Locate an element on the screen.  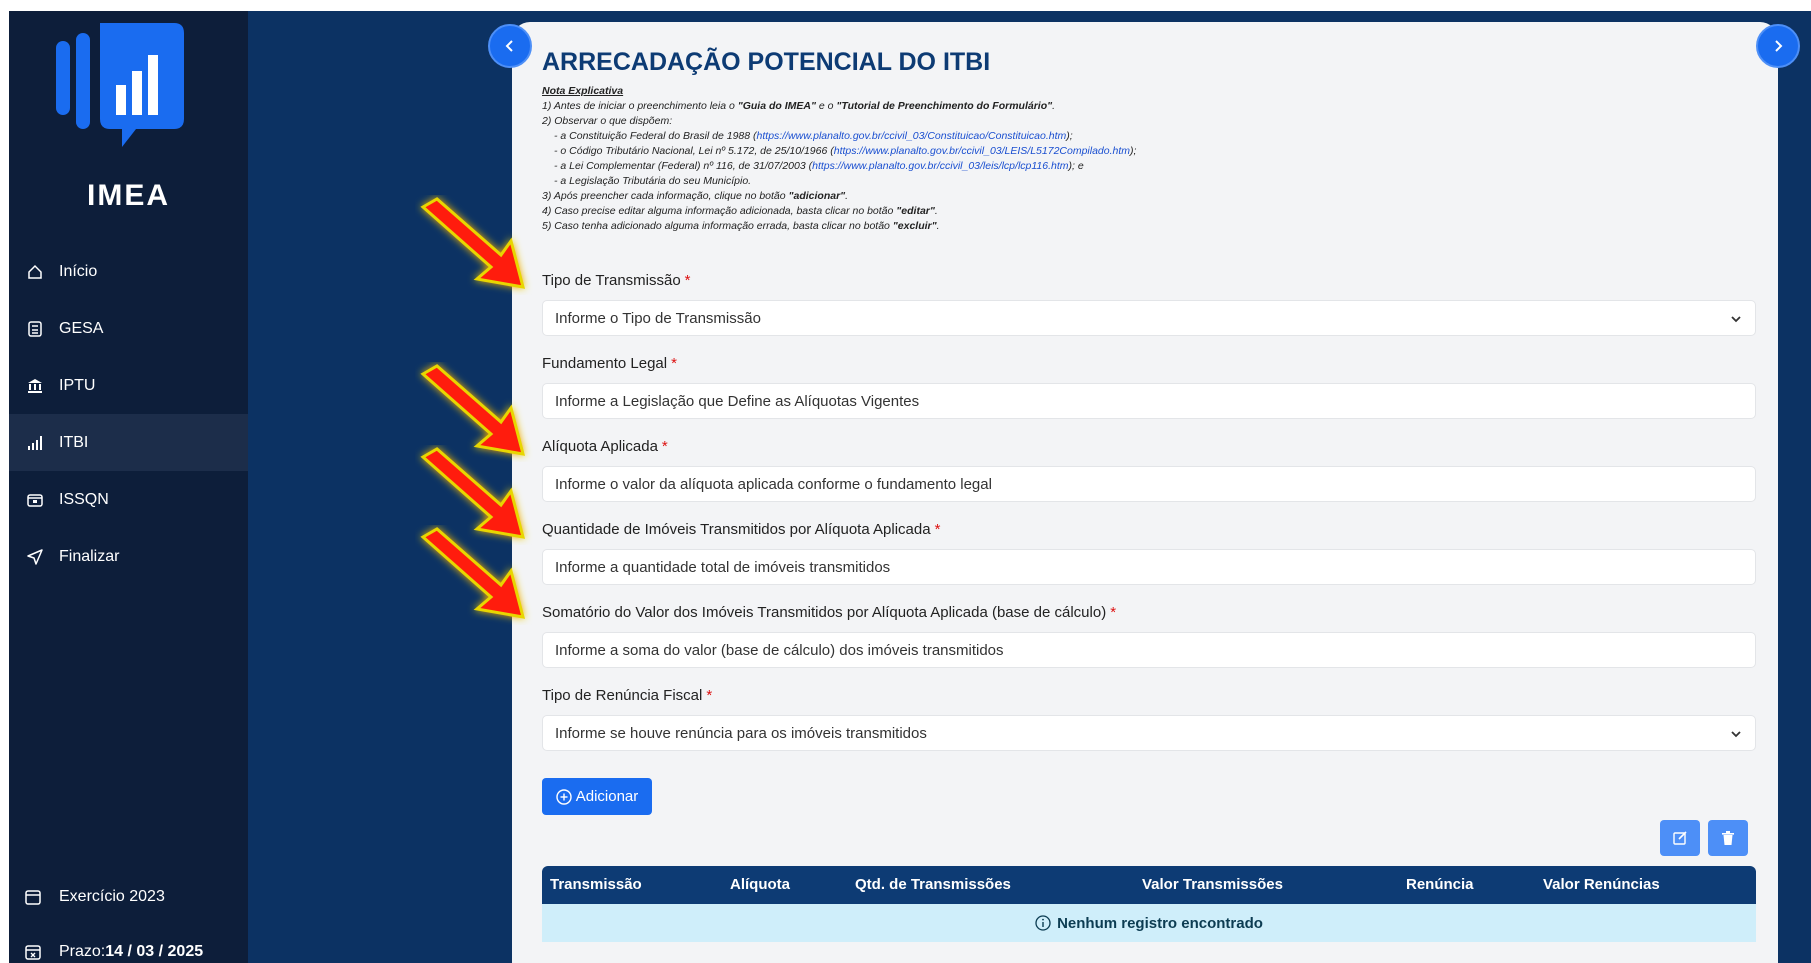
sidebar-item-finalizar: Finalizar is located at coordinates (128, 556).